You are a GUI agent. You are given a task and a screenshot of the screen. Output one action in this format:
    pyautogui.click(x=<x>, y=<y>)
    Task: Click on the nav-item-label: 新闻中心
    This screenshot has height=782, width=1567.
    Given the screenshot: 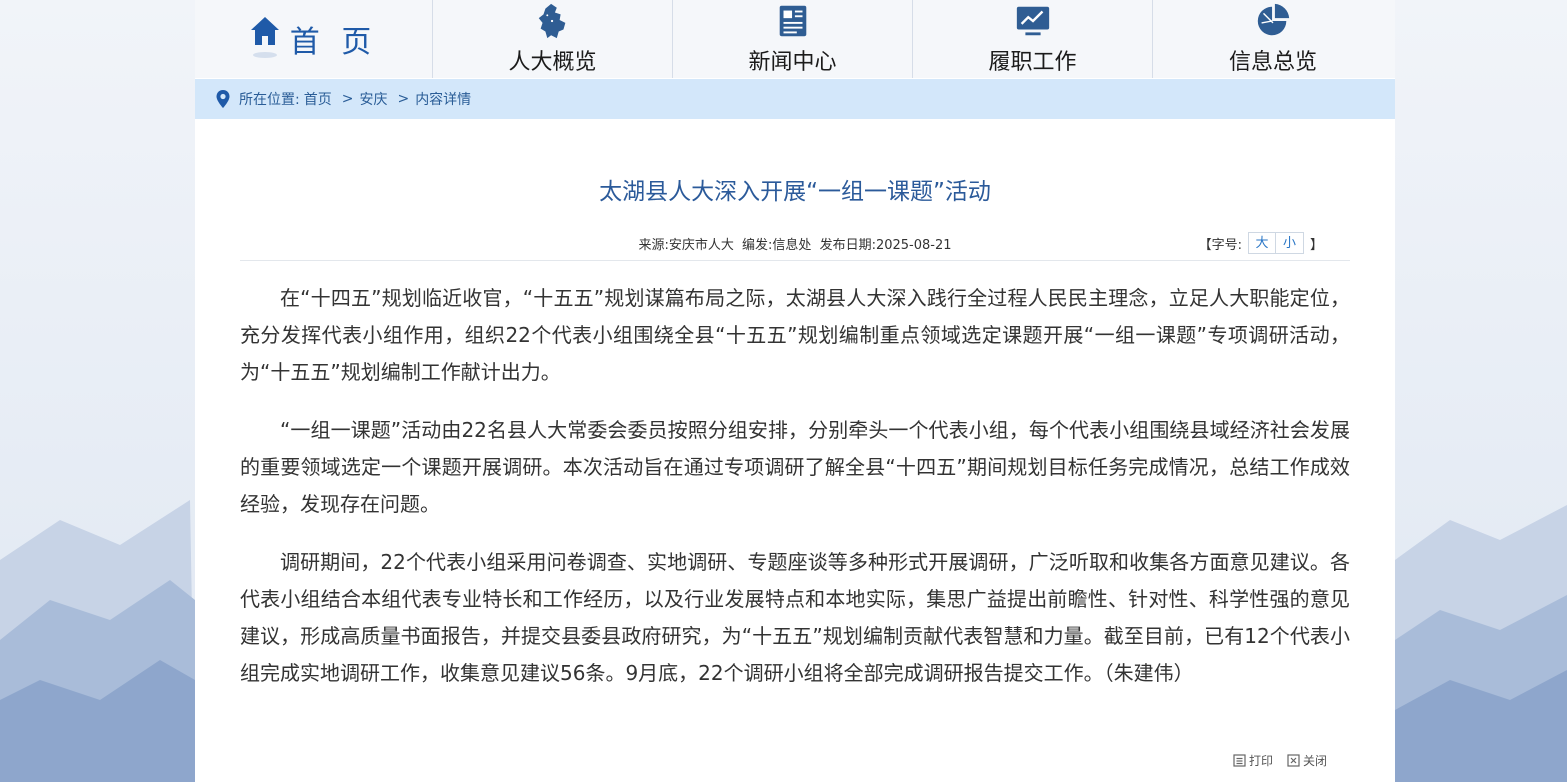 What is the action you would take?
    pyautogui.click(x=792, y=62)
    